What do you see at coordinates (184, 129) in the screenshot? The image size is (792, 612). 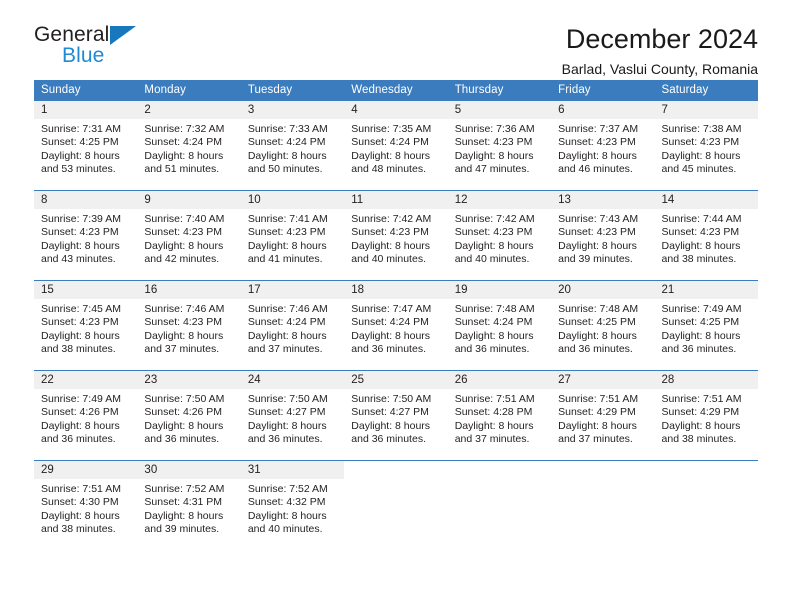 I see `sunrise-text: Sunrise: 7:32 AM` at bounding box center [184, 129].